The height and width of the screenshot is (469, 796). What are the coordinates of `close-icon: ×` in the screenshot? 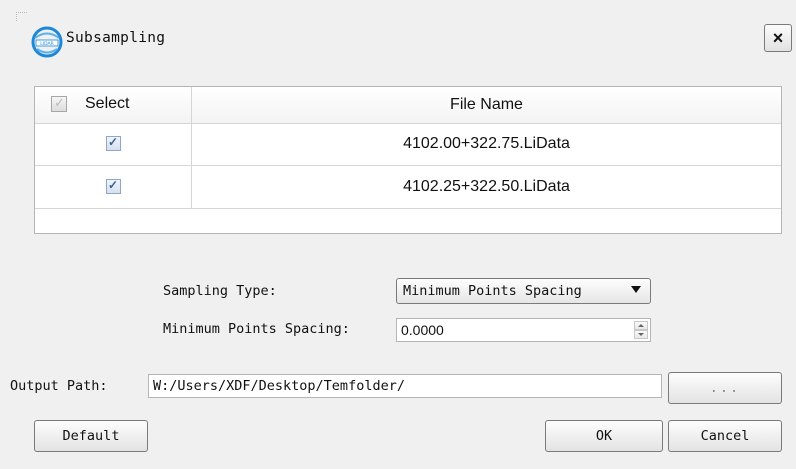 It's located at (778, 37).